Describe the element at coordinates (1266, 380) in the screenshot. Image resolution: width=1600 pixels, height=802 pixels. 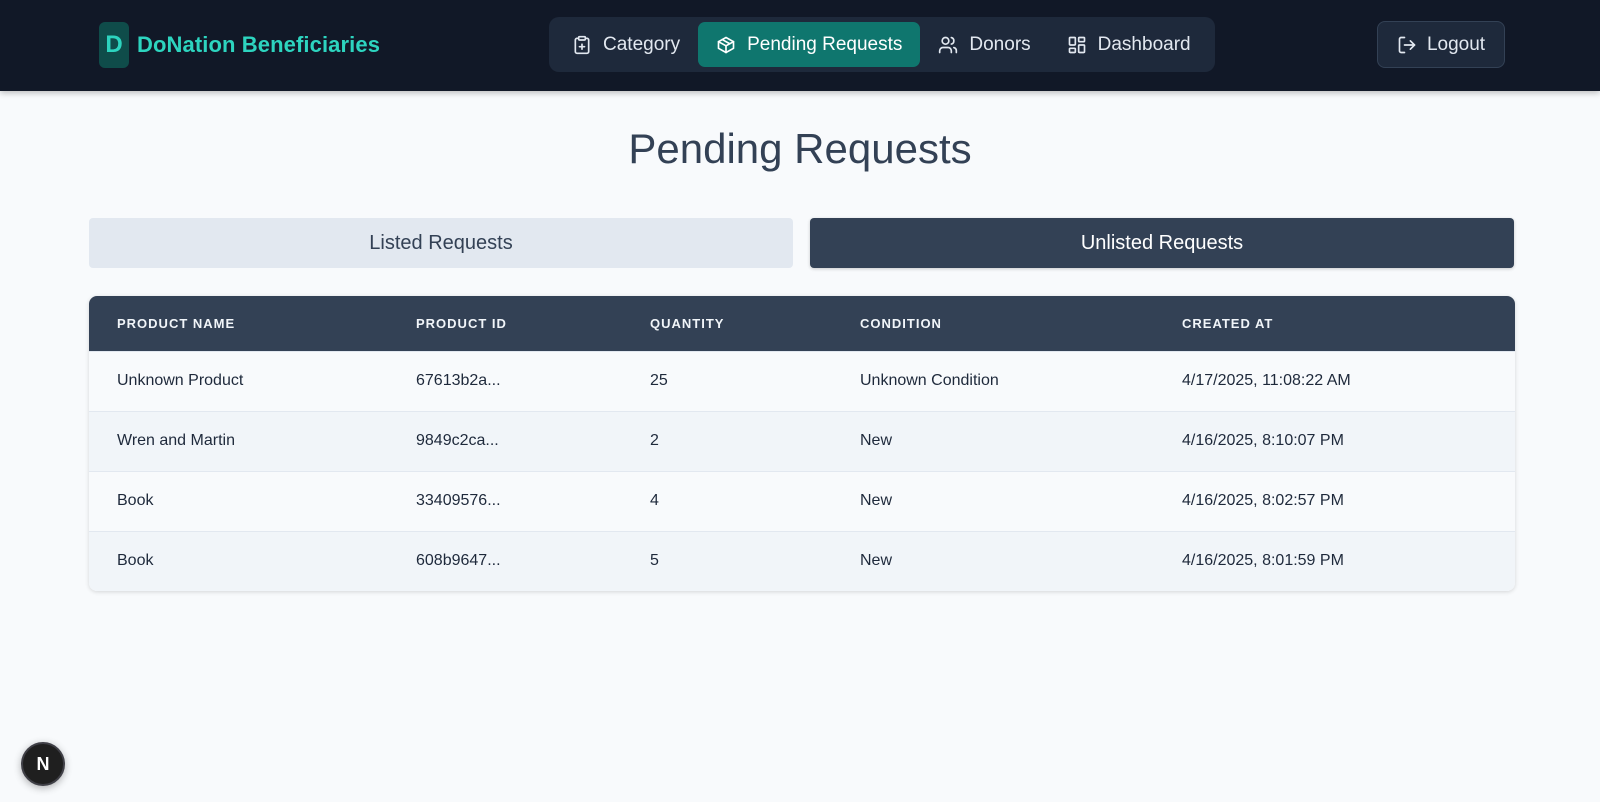
I see `cell-created-at: 4/17/2025, 11:08:22 AM` at that location.